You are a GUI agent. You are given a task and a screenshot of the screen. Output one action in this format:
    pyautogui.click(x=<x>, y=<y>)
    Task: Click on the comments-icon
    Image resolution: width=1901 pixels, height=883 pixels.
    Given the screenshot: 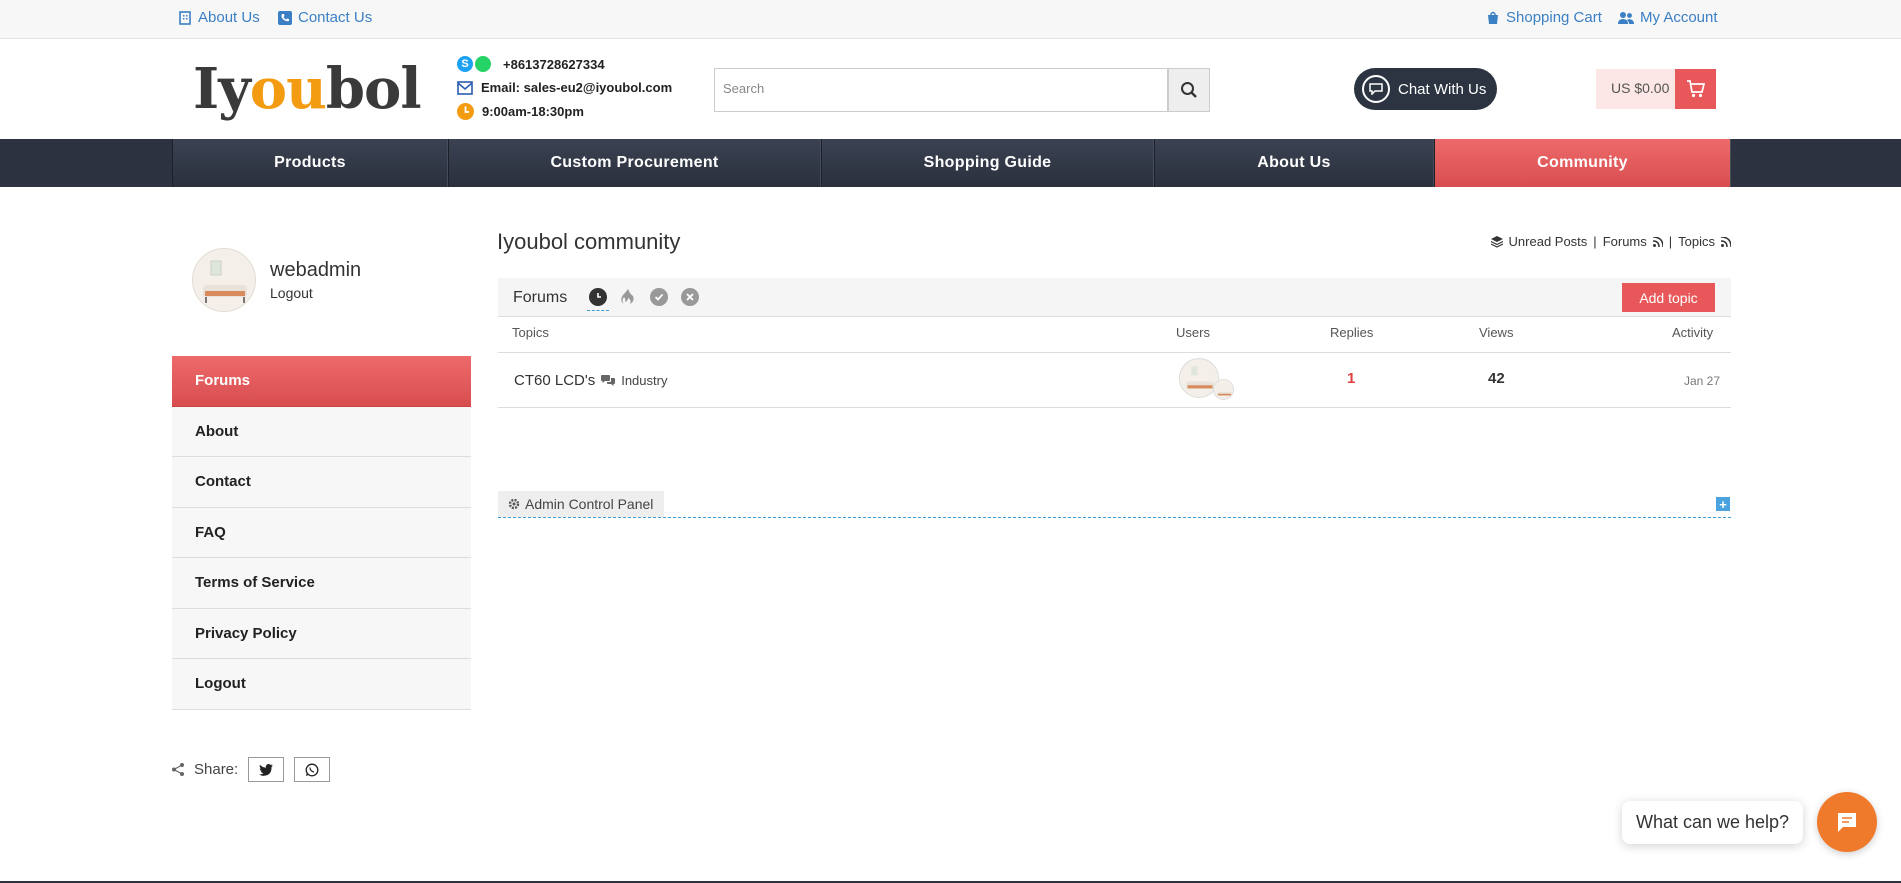 What is the action you would take?
    pyautogui.click(x=608, y=380)
    